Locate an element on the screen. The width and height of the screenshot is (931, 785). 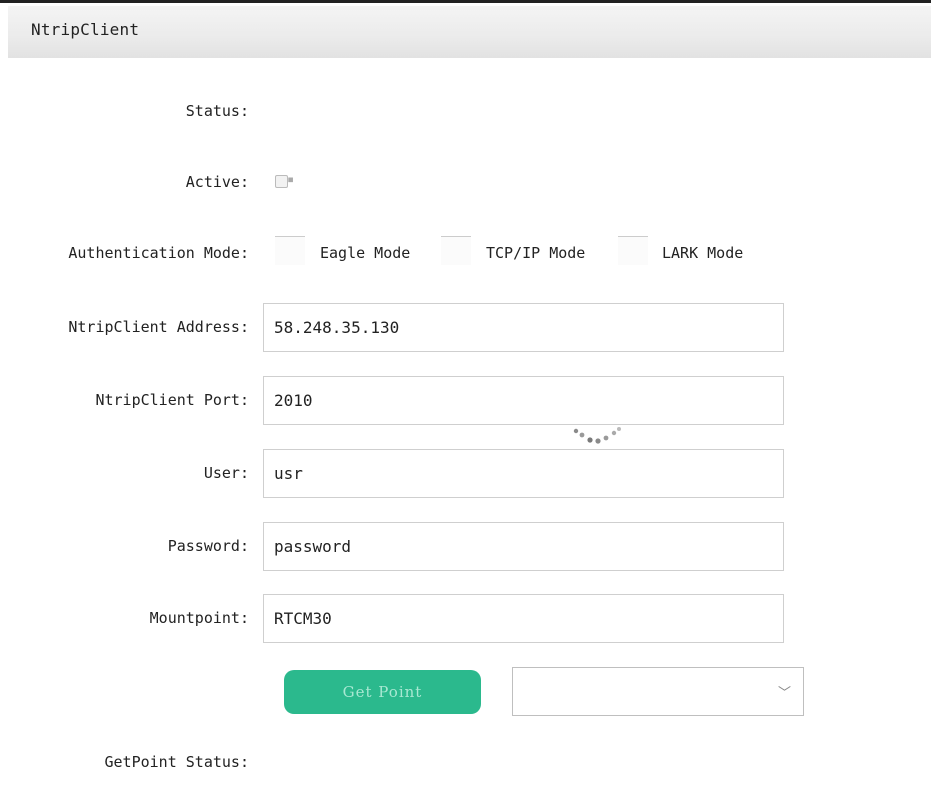
mountpoint-label: Mountpoint: is located at coordinates (199, 618).